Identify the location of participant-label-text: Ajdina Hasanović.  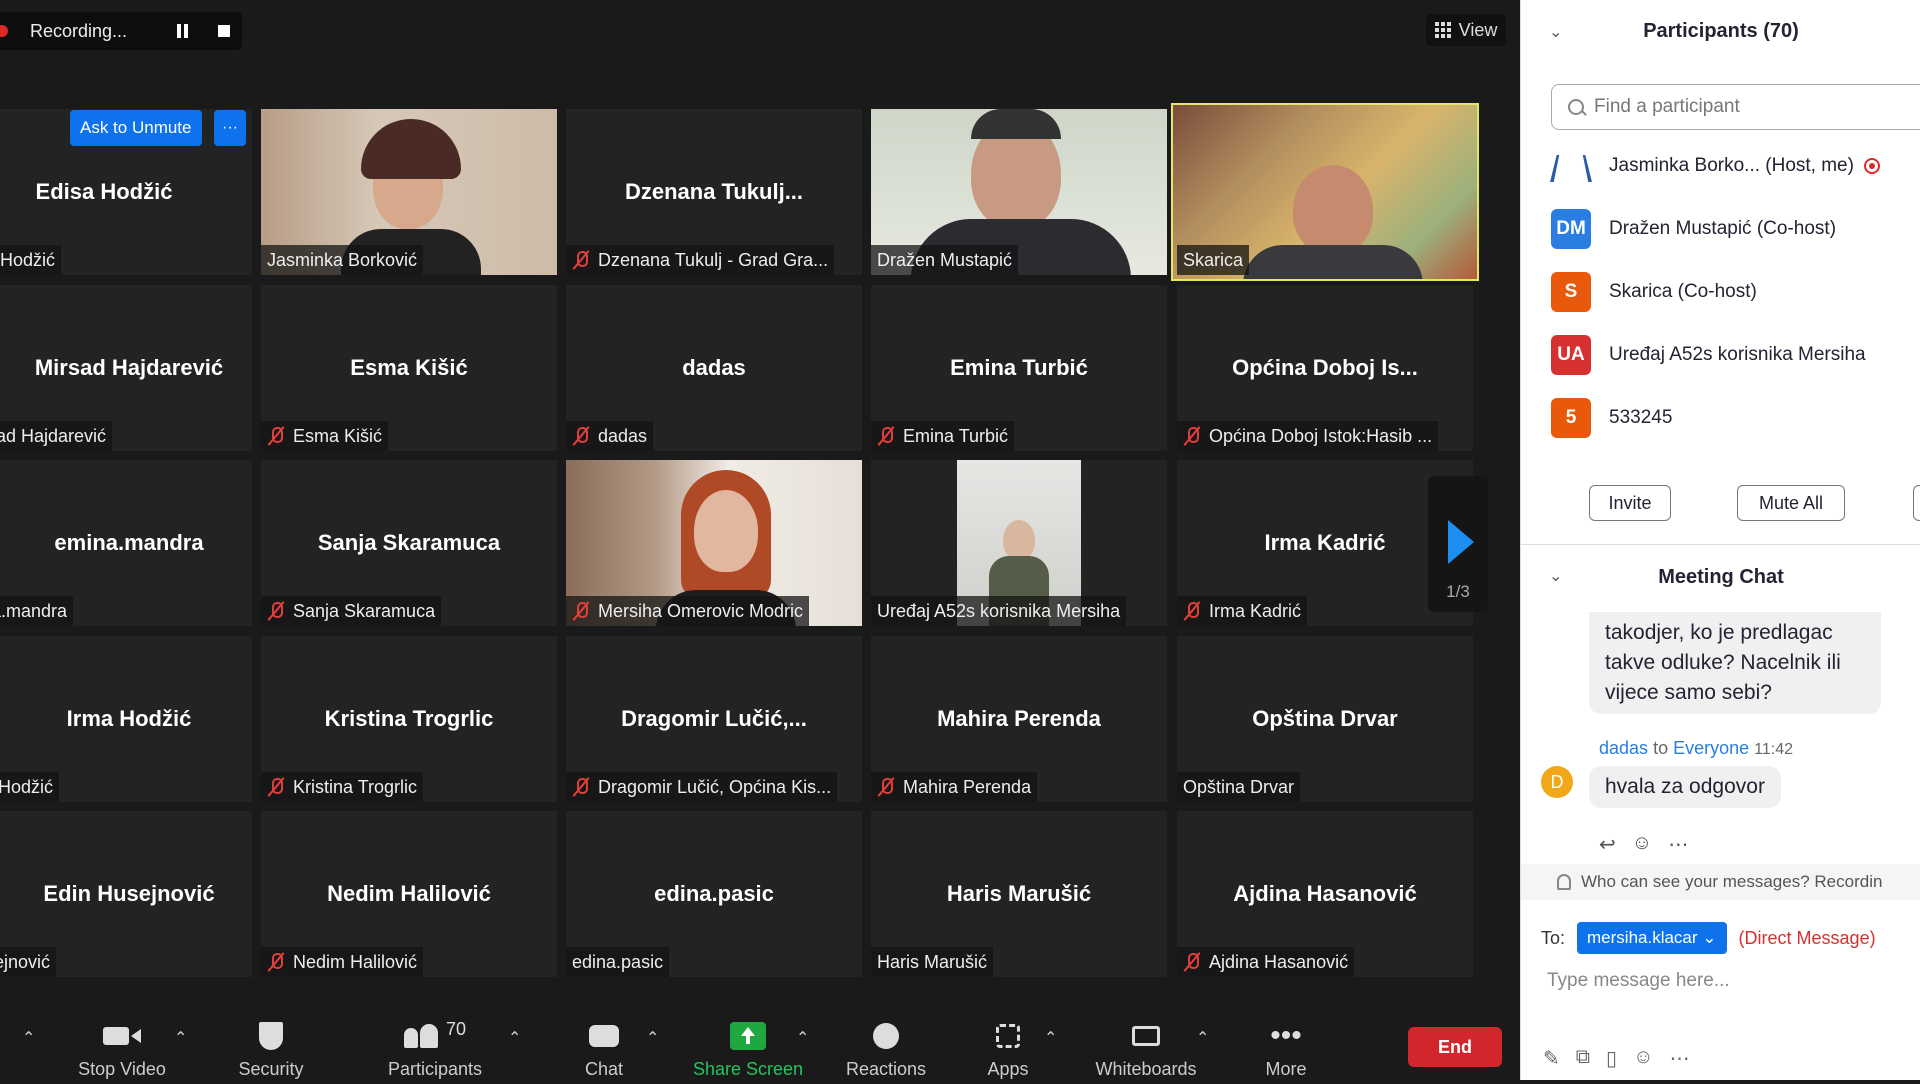
(1279, 961).